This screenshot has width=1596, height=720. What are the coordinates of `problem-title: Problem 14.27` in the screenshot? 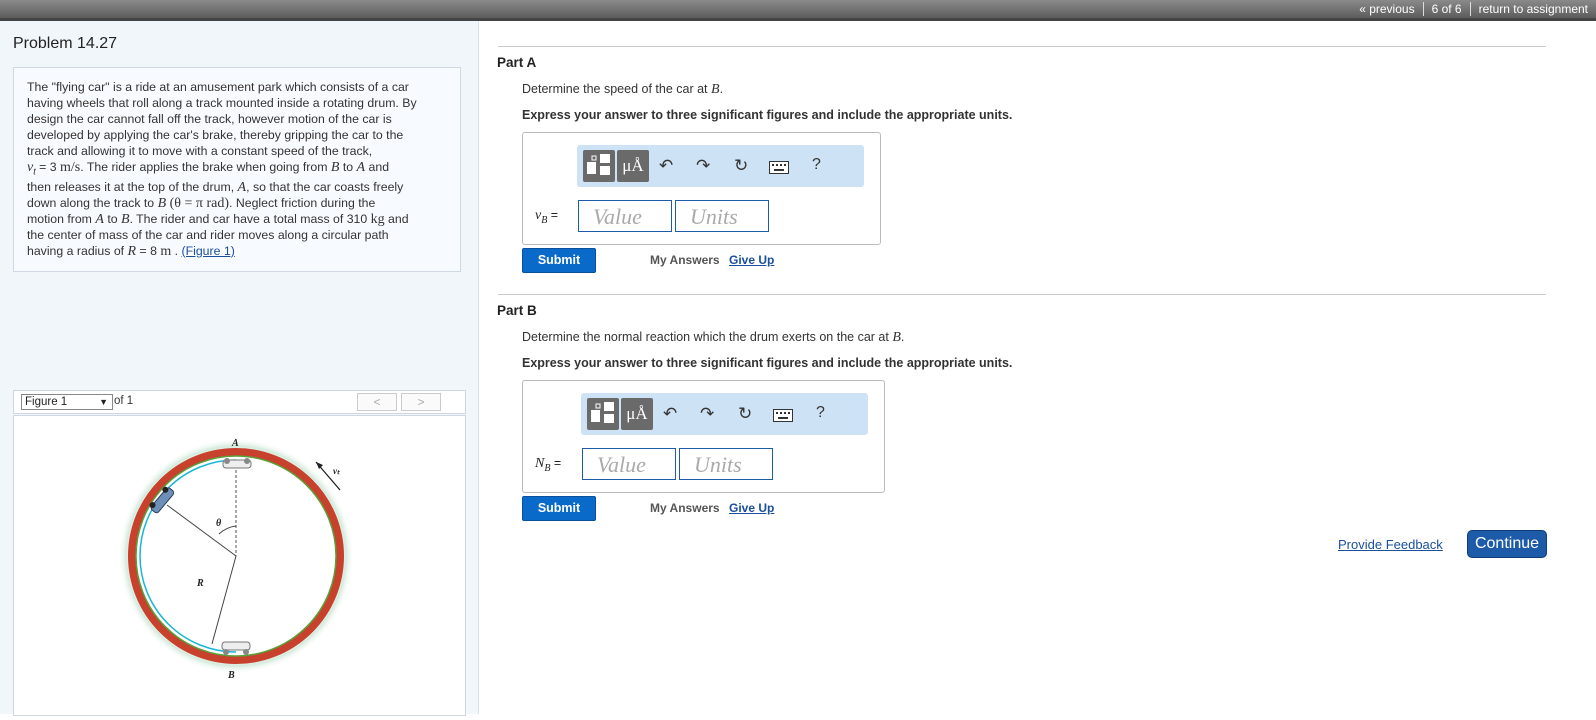 It's located at (65, 43).